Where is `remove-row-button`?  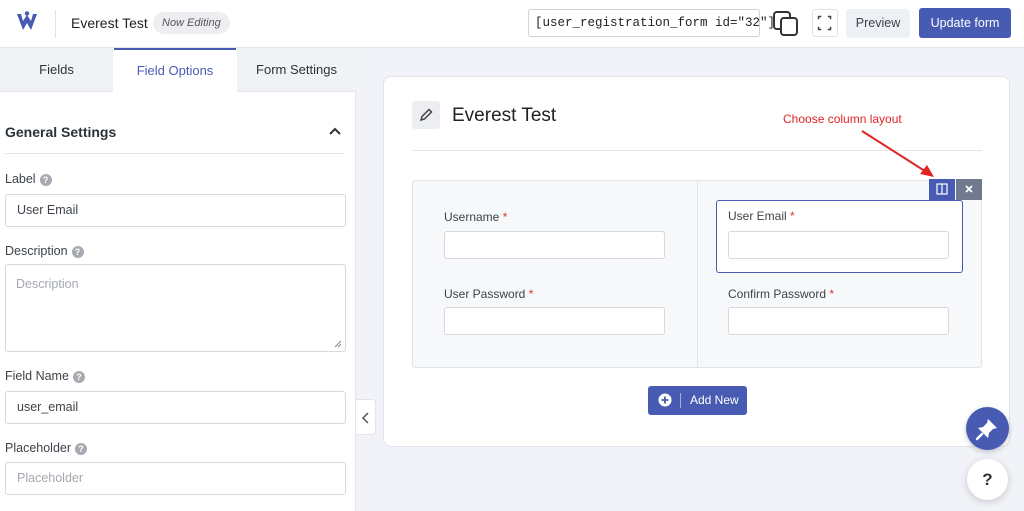 remove-row-button is located at coordinates (969, 189).